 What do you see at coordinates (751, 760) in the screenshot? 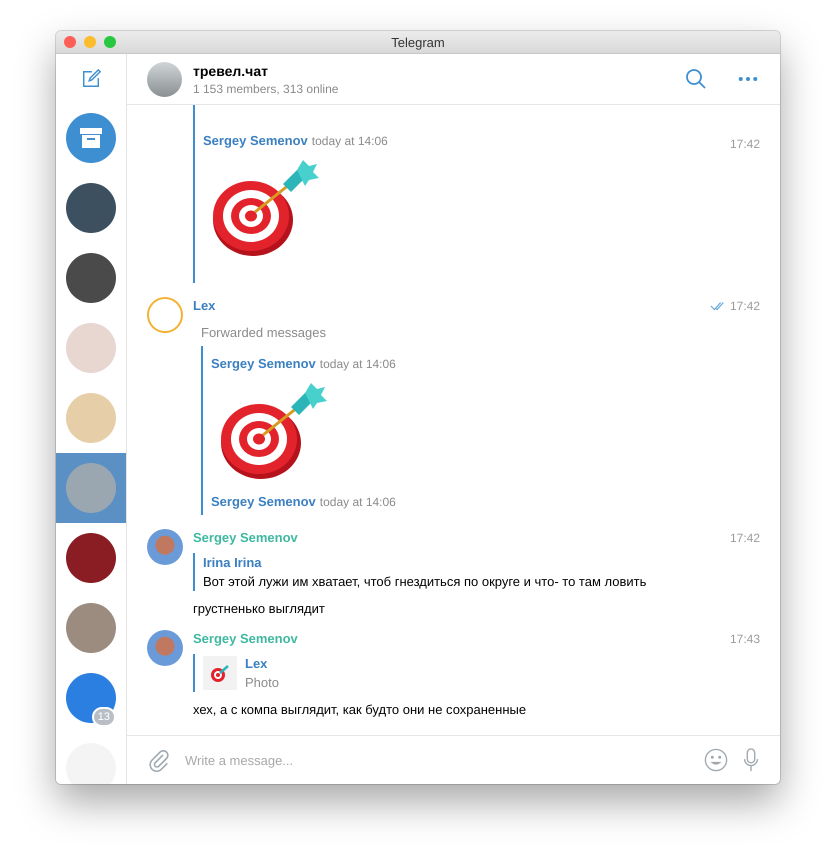
I see `microphone-icon` at bounding box center [751, 760].